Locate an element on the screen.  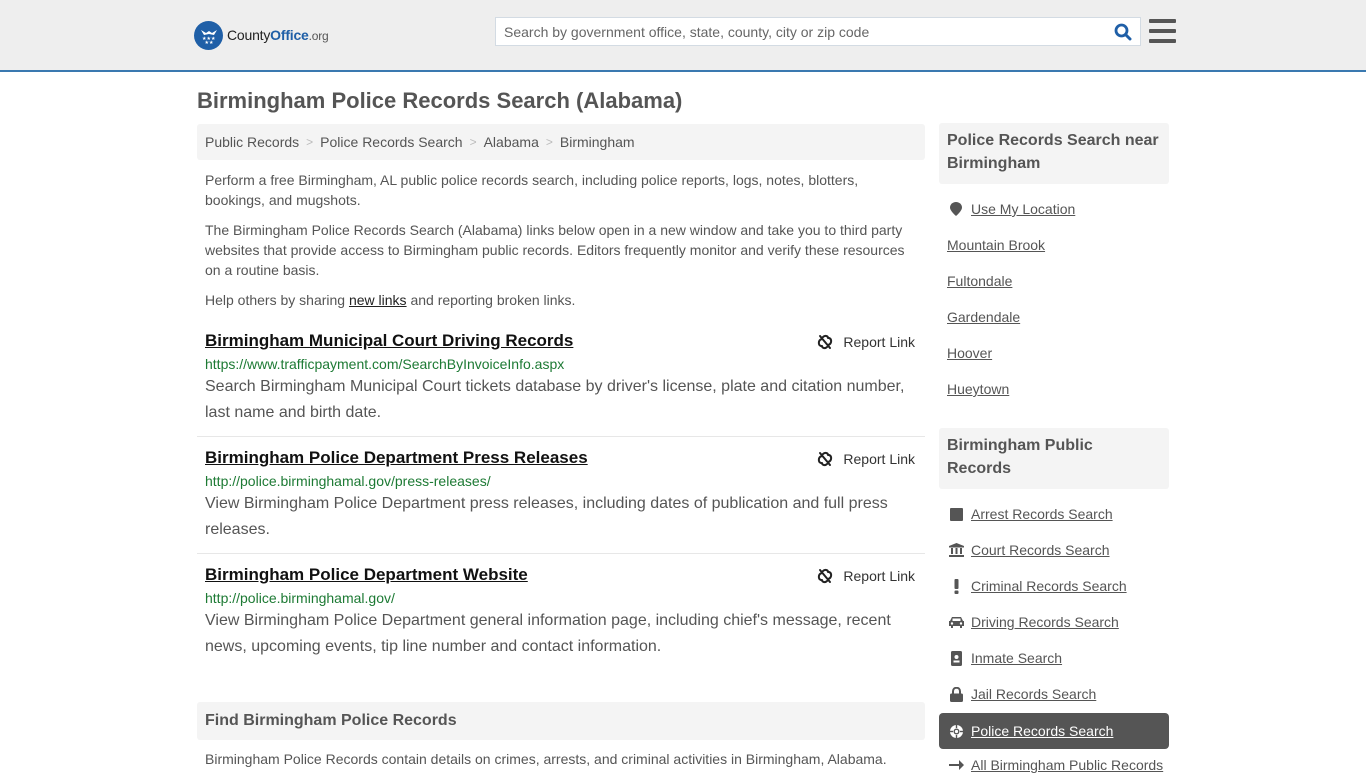
breadcrumb-alabama: Alabama is located at coordinates (511, 142).